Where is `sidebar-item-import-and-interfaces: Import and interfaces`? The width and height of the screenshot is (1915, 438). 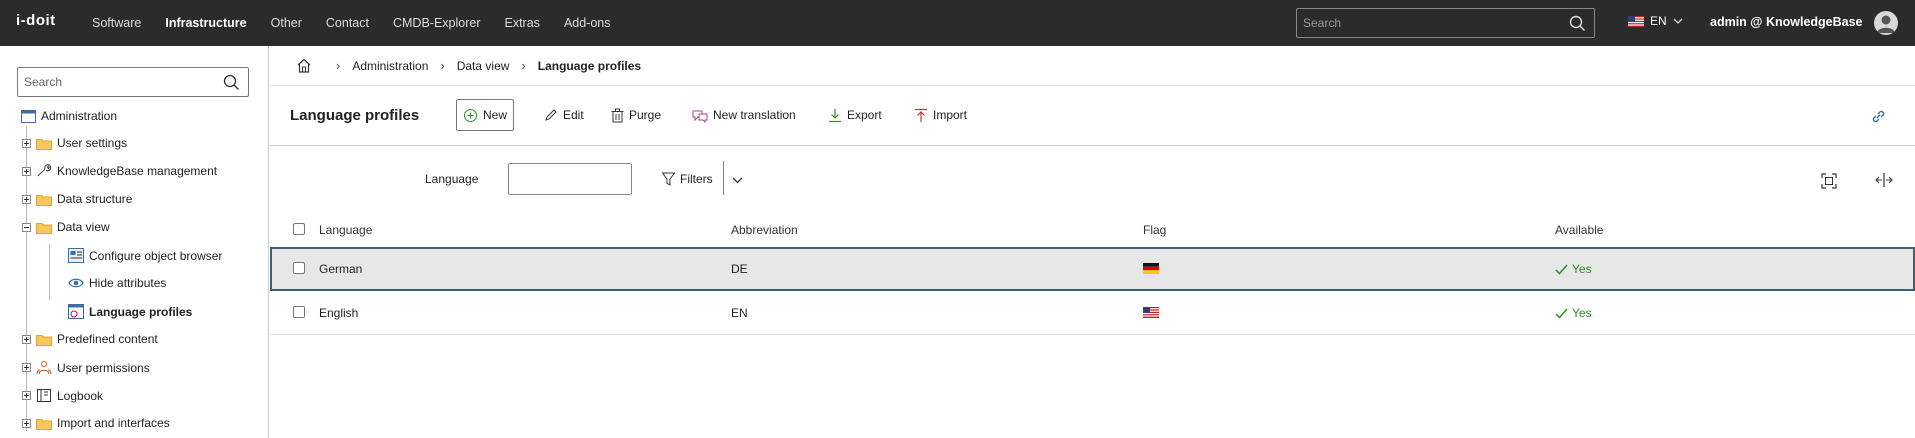 sidebar-item-import-and-interfaces: Import and interfaces is located at coordinates (96, 423).